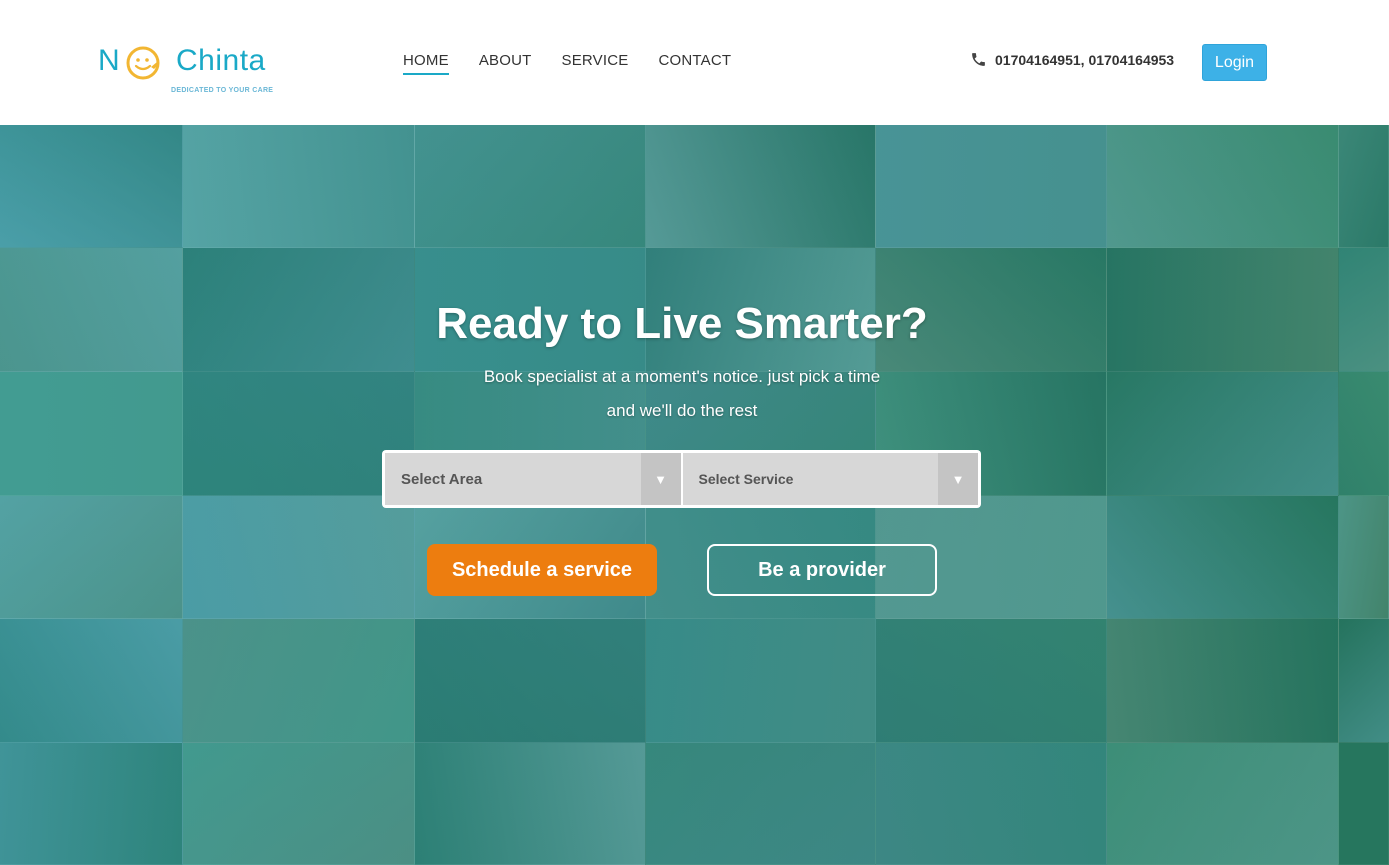  What do you see at coordinates (830, 479) in the screenshot?
I see `select-service-dropdown: Select Service ▼` at bounding box center [830, 479].